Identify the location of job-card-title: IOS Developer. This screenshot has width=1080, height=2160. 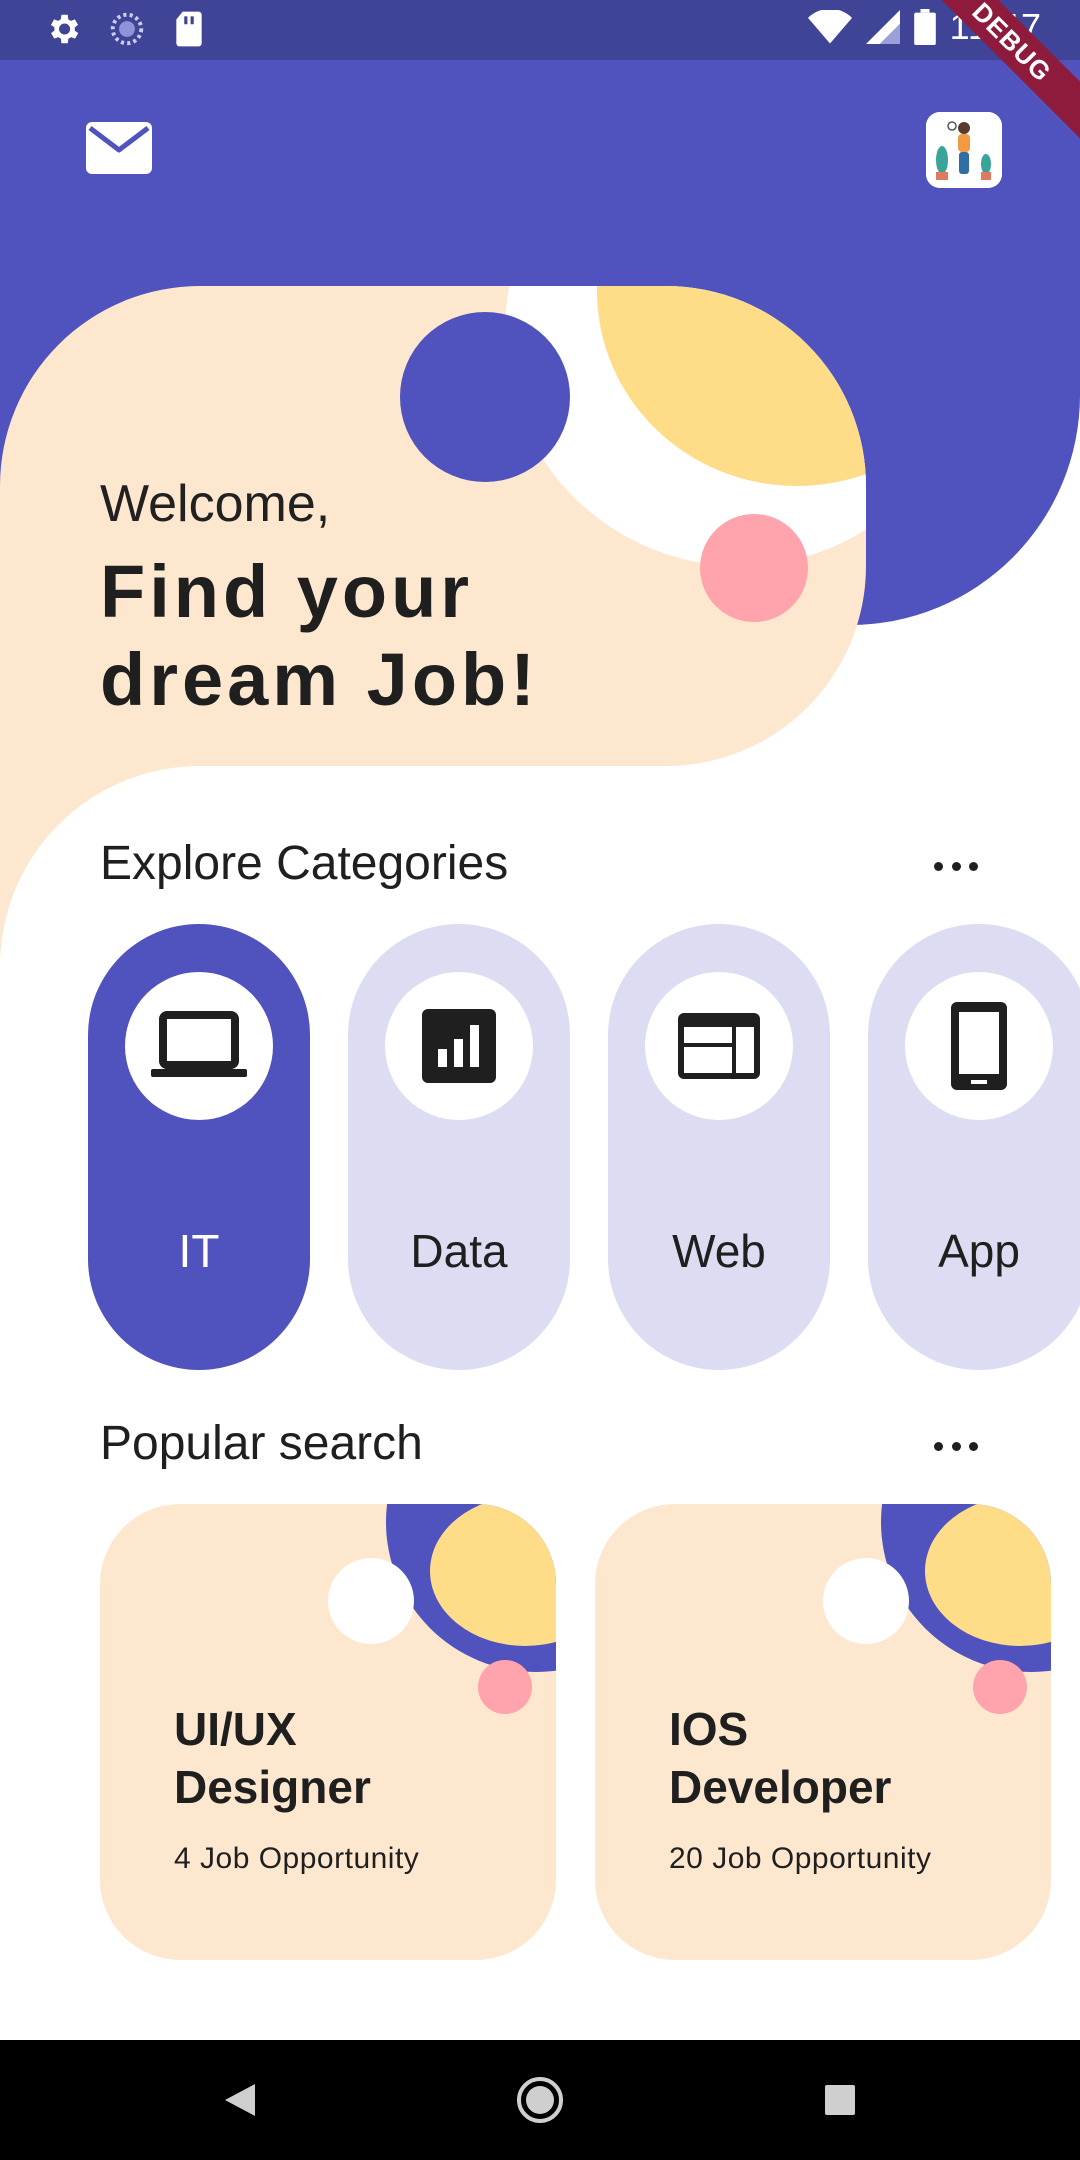
(849, 1758).